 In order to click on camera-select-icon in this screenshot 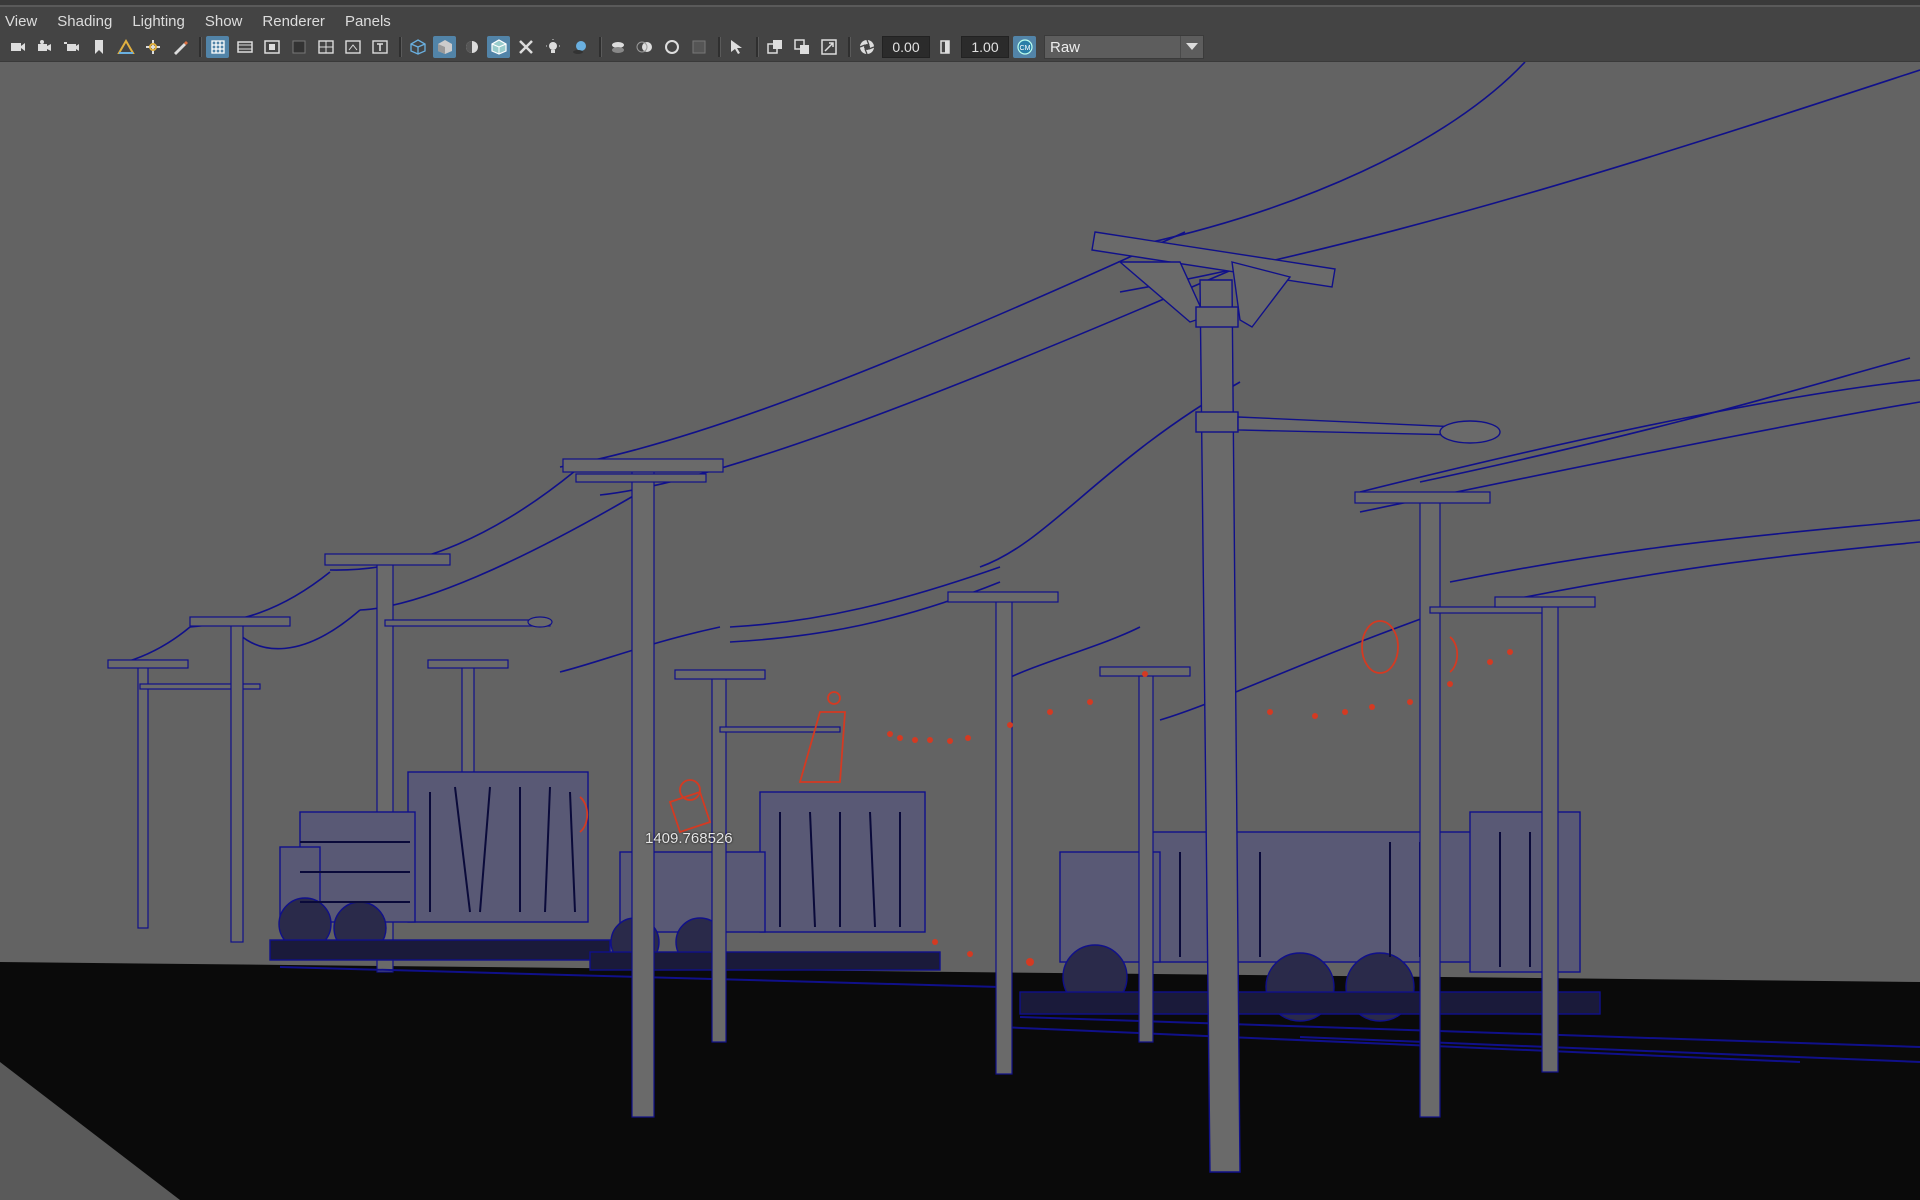, I will do `click(17, 47)`.